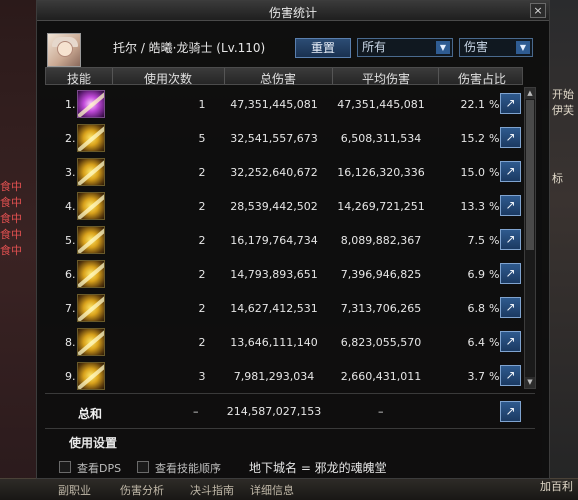 This screenshot has height=500, width=578. Describe the element at coordinates (530, 175) in the screenshot. I see `scroll-thumb` at that location.